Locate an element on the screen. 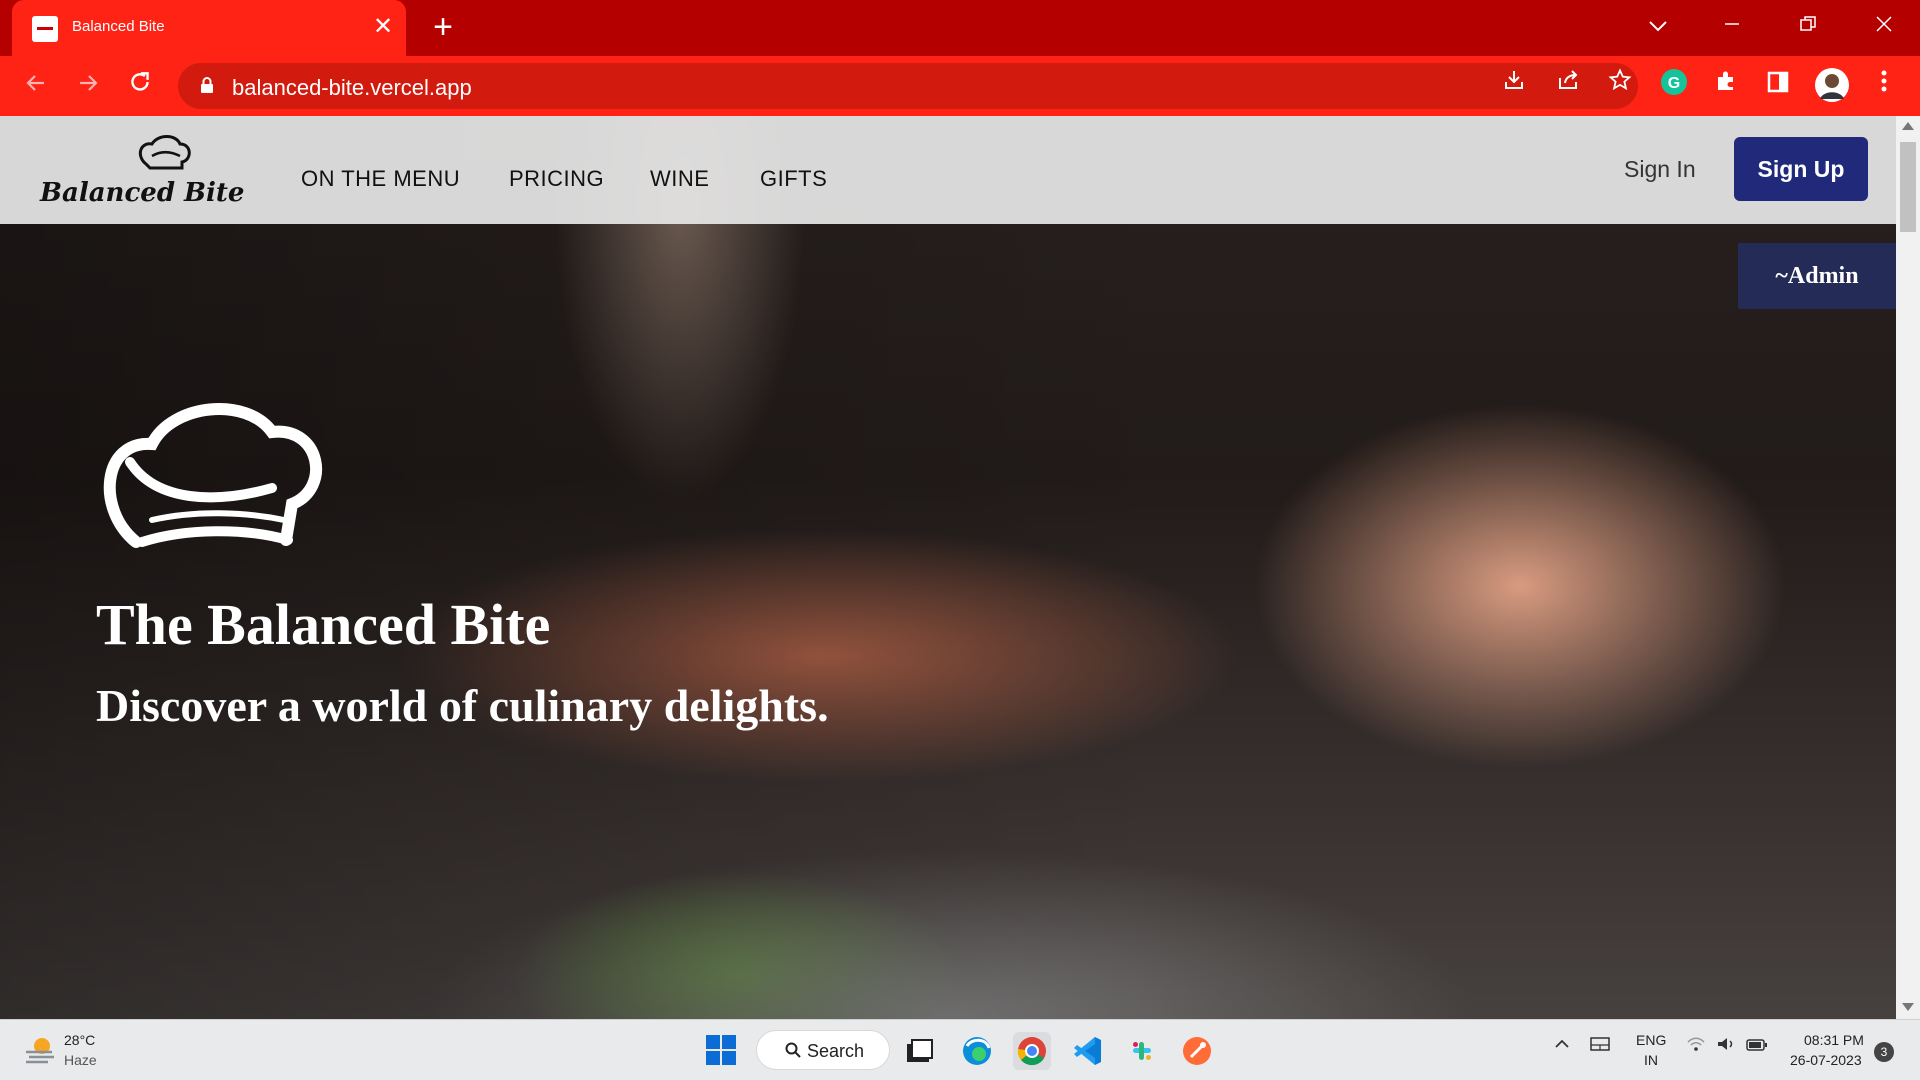  star-icon is located at coordinates (1620, 85).